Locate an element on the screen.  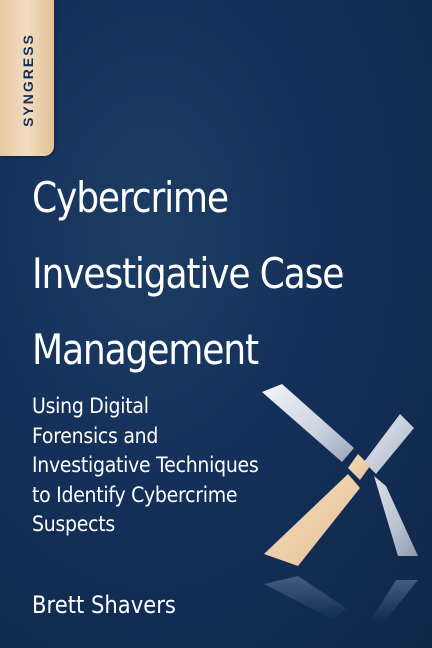
emblem-arm-lower-left is located at coordinates (312, 520).